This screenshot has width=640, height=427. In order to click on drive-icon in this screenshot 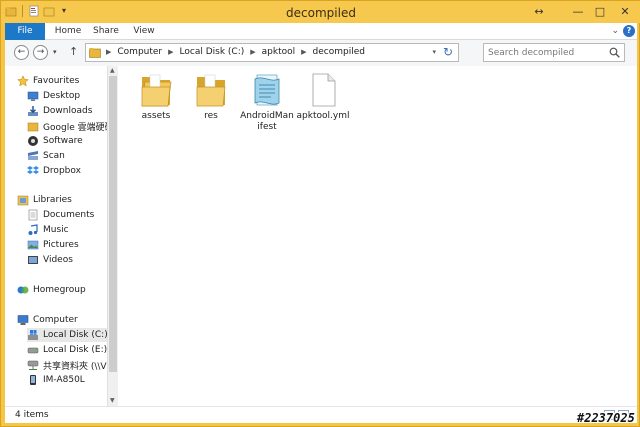, I will do `click(33, 350)`.